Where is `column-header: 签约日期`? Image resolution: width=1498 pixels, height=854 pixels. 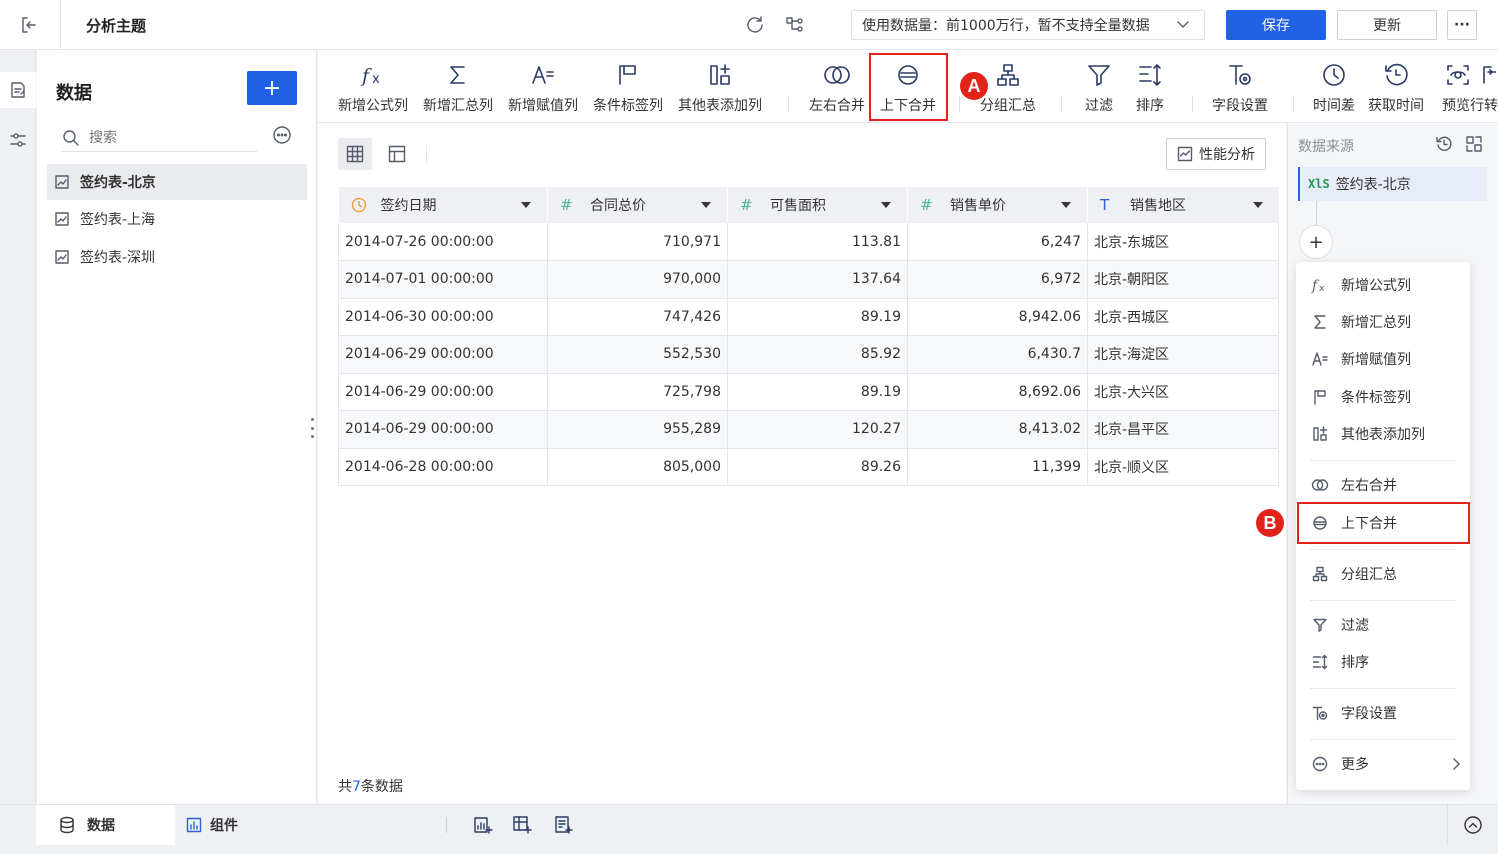 column-header: 签约日期 is located at coordinates (443, 205).